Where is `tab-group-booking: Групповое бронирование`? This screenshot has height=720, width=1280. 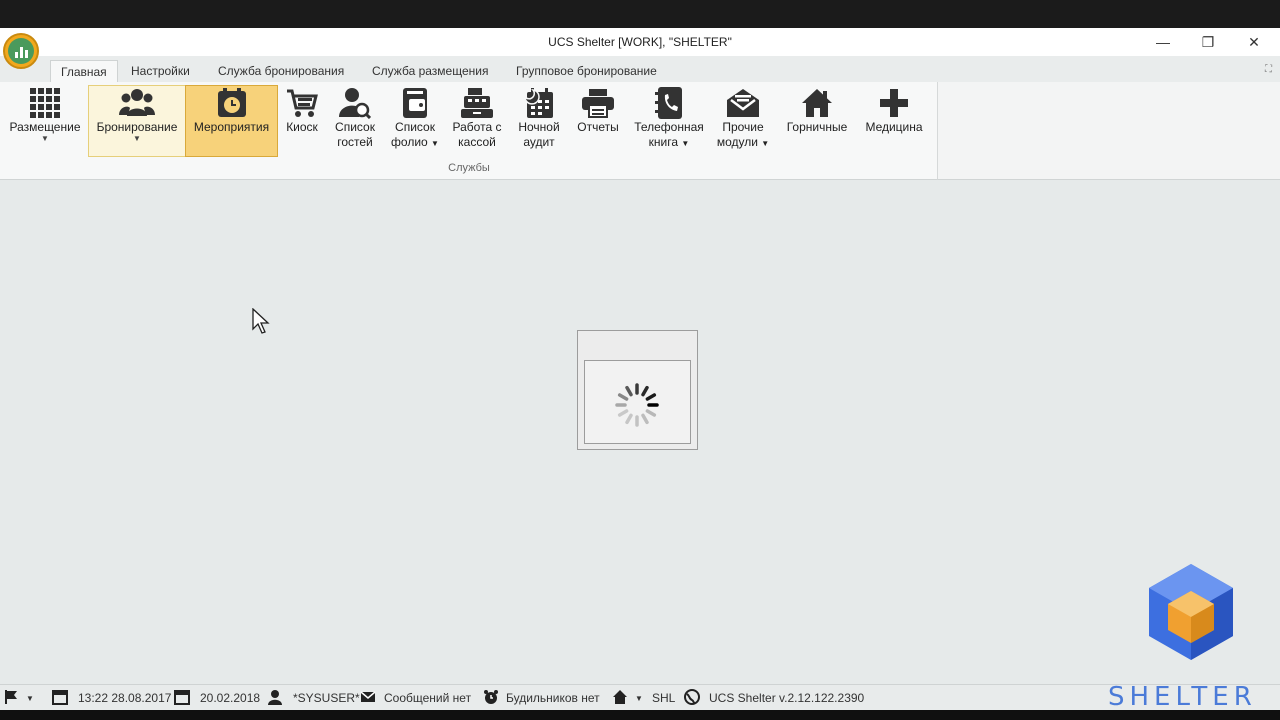 tab-group-booking: Групповое бронирование is located at coordinates (586, 71).